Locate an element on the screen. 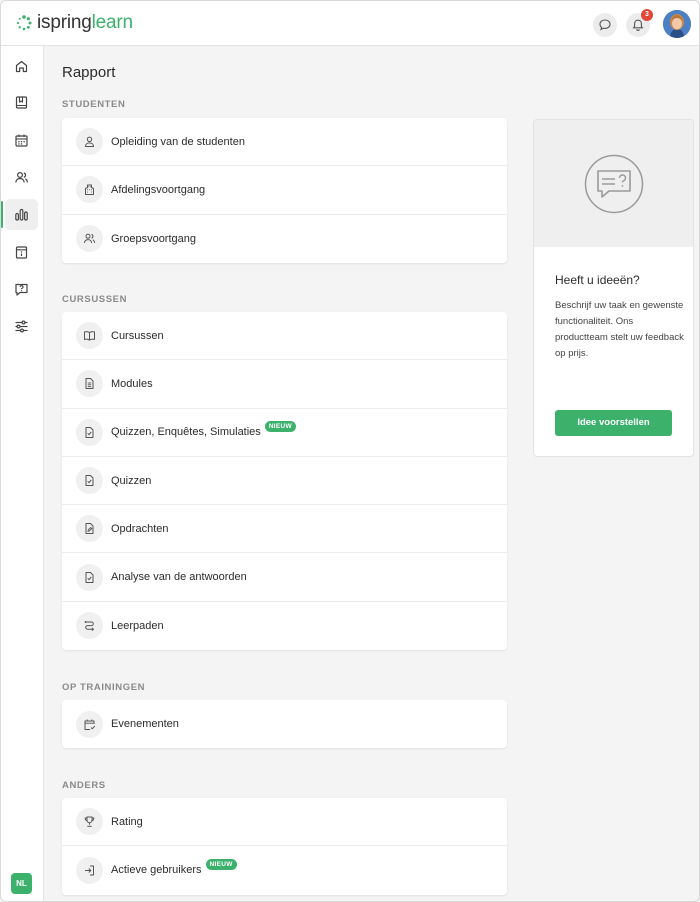 Image resolution: width=700 pixels, height=902 pixels. section-label-courses: CURSUSSEN is located at coordinates (95, 299).